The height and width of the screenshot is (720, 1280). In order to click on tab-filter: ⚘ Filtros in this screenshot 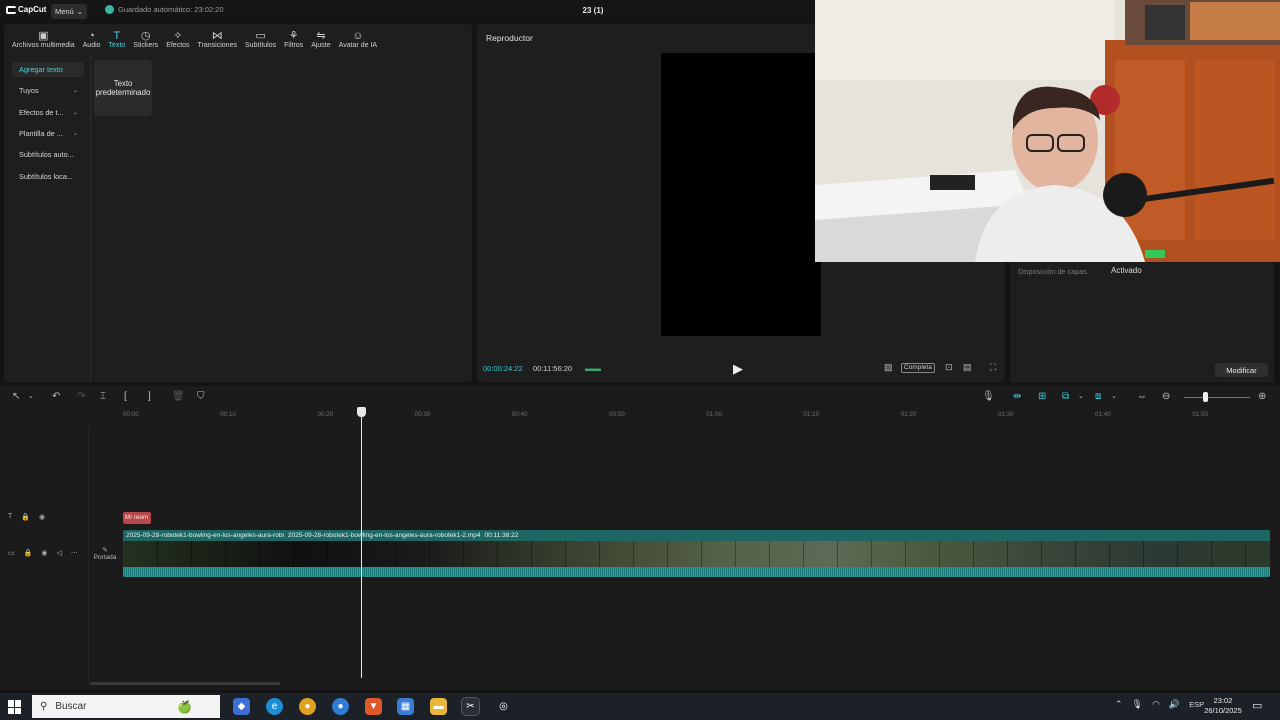, I will do `click(293, 39)`.